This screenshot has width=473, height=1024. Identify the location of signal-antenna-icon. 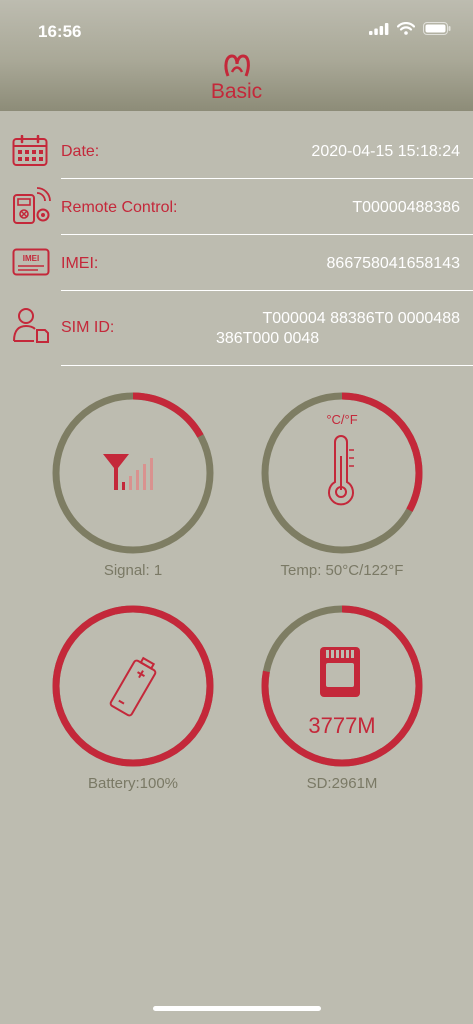
(128, 472).